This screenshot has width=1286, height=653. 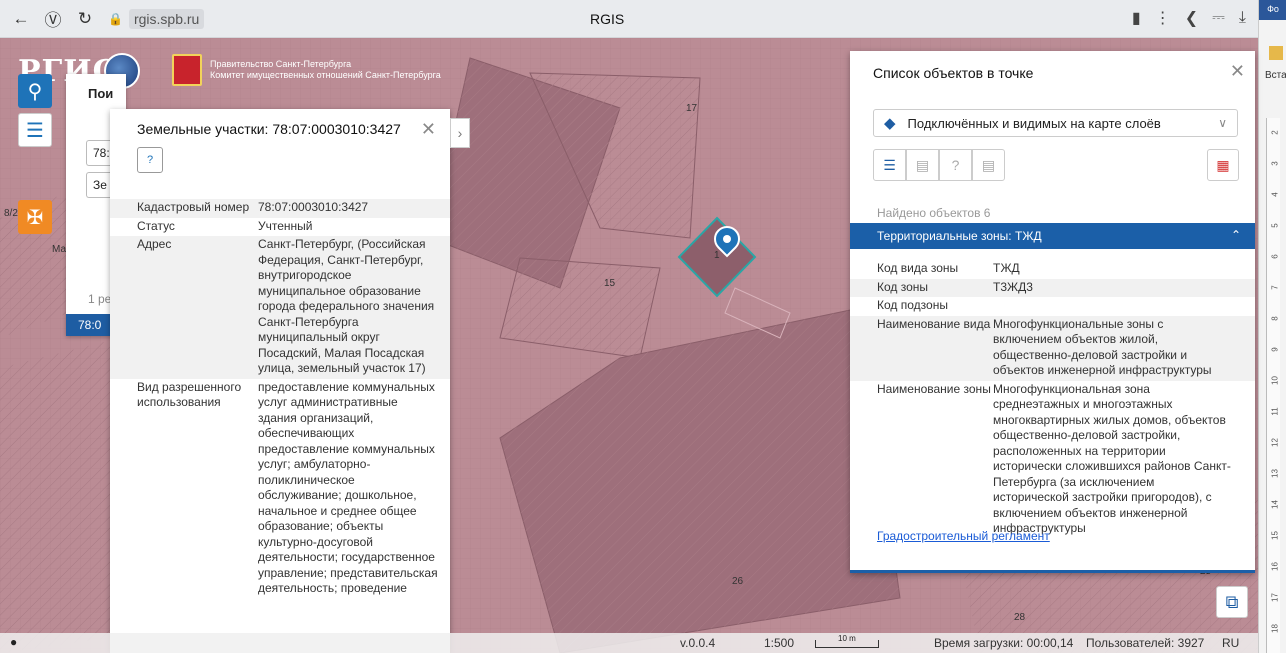 What do you see at coordinates (1232, 602) in the screenshot?
I see `expand-map-button: ⧉` at bounding box center [1232, 602].